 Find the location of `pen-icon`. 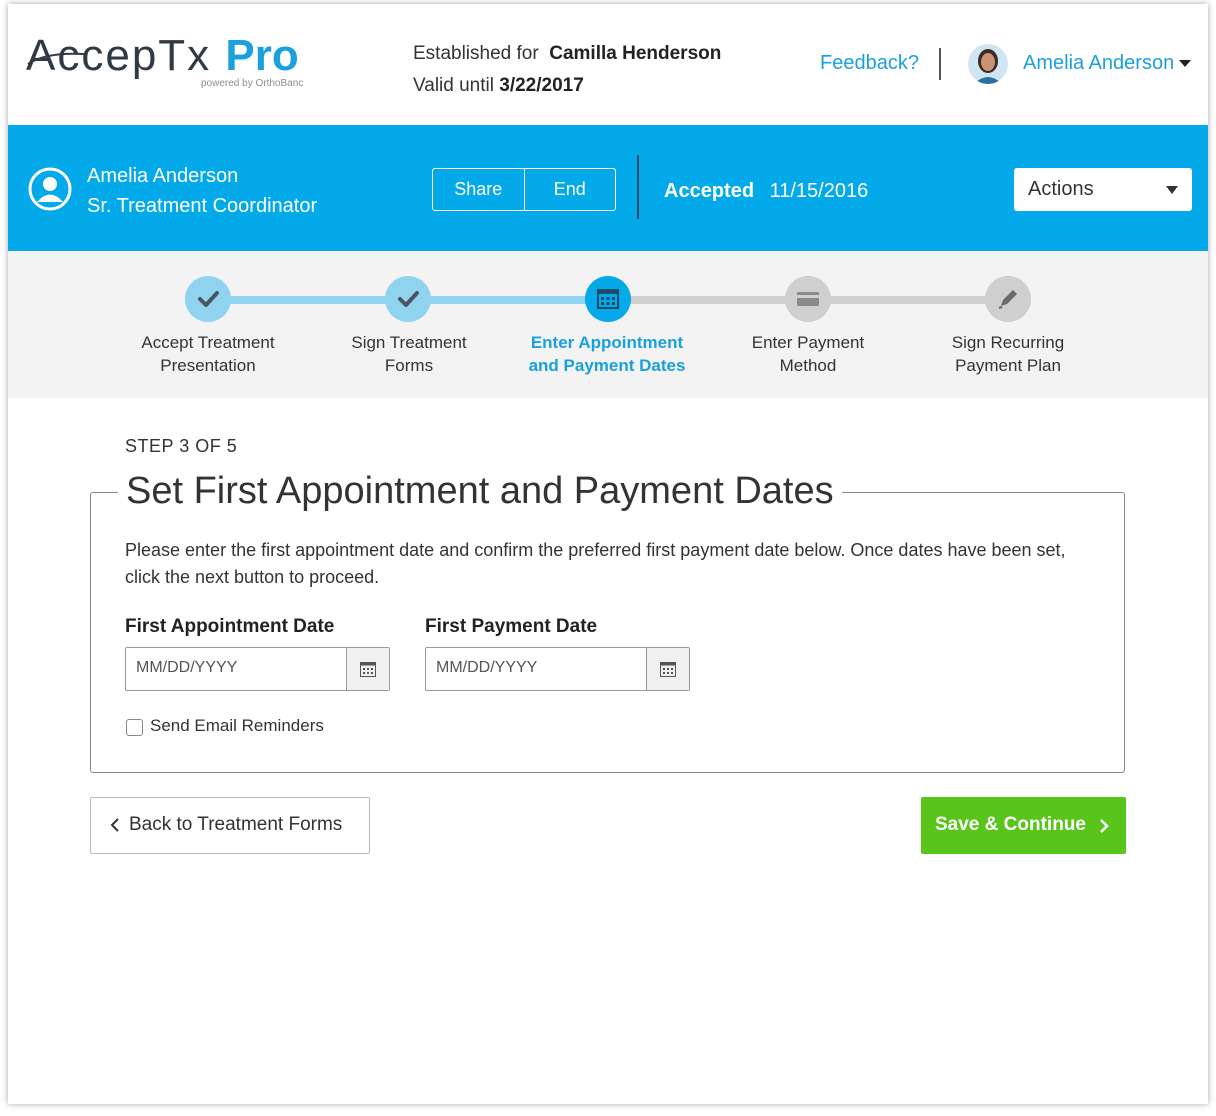

pen-icon is located at coordinates (1007, 299).